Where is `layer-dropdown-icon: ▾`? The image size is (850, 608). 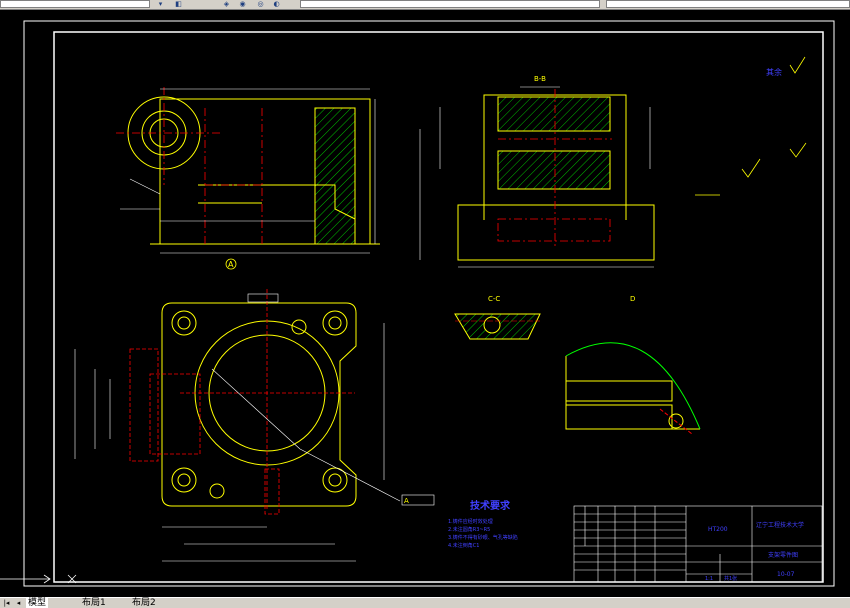 layer-dropdown-icon: ▾ is located at coordinates (160, 4).